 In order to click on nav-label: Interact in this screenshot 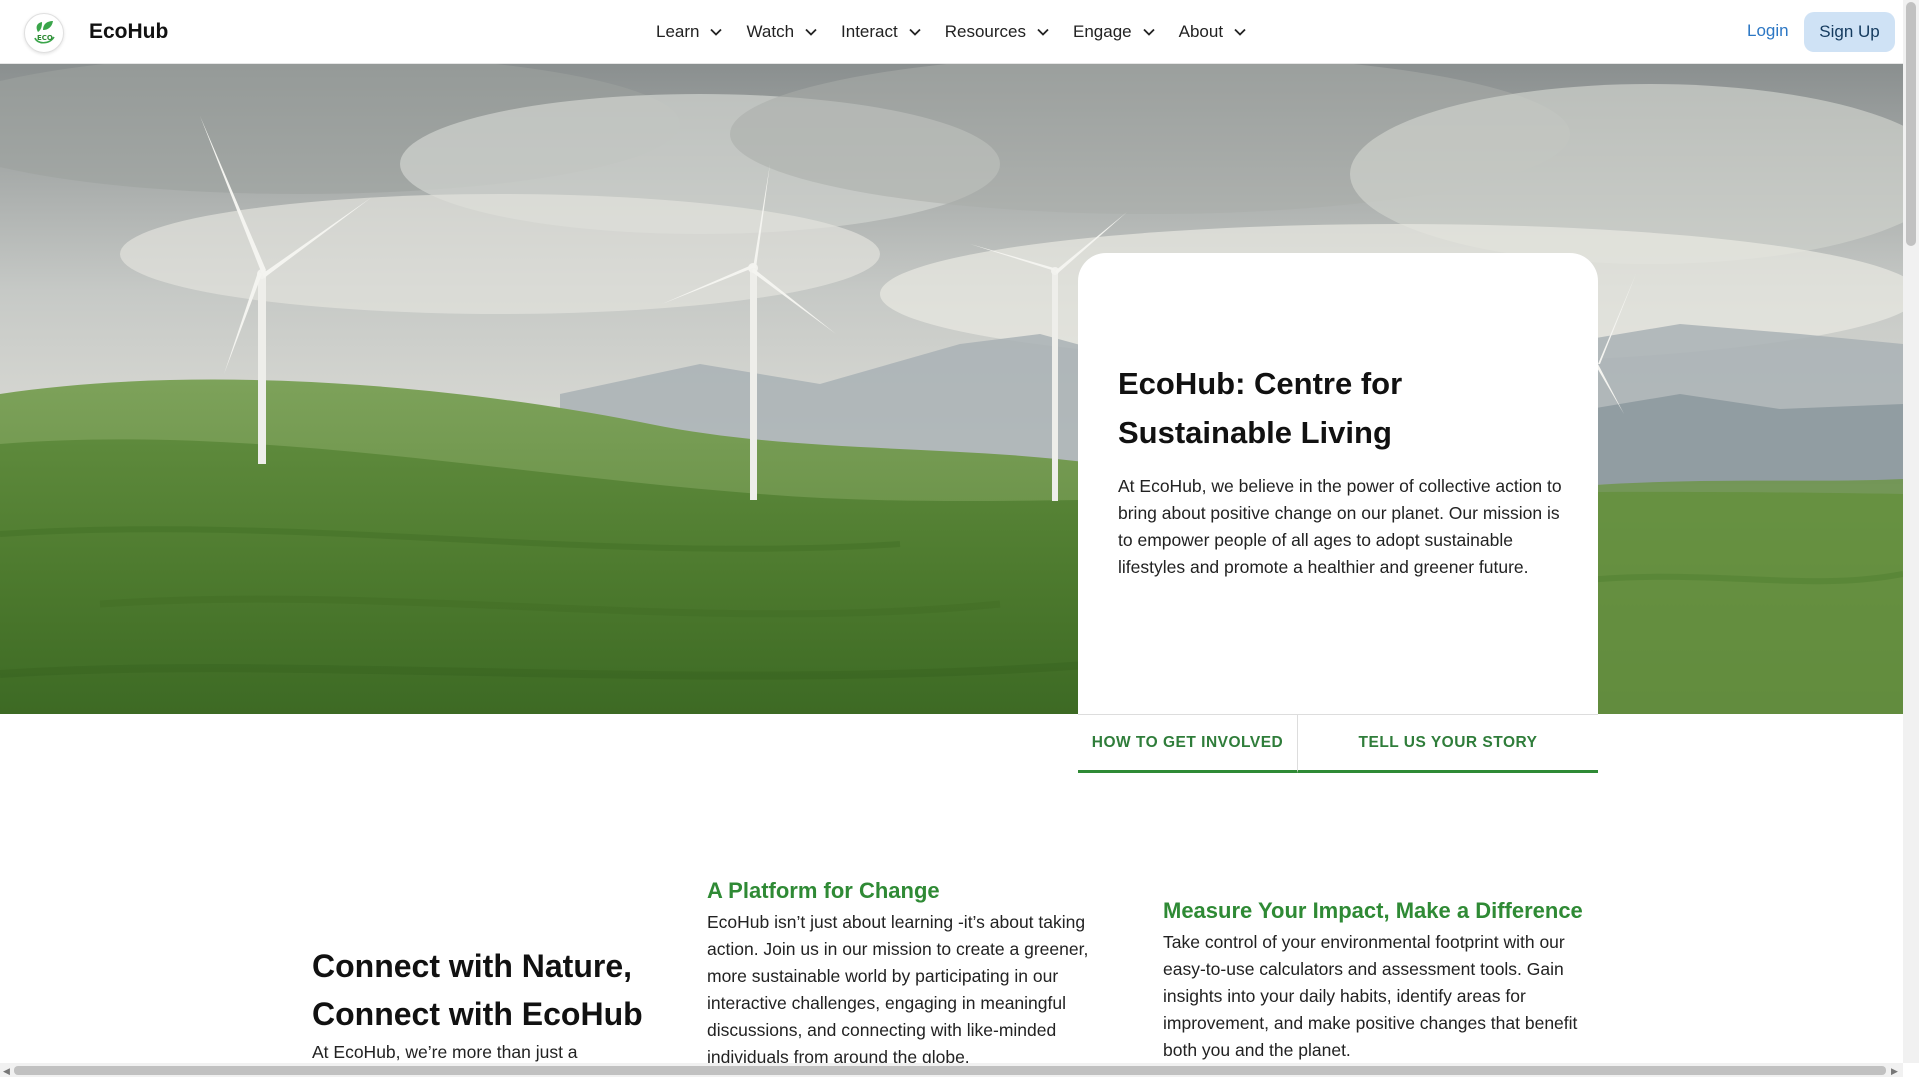, I will do `click(869, 31)`.